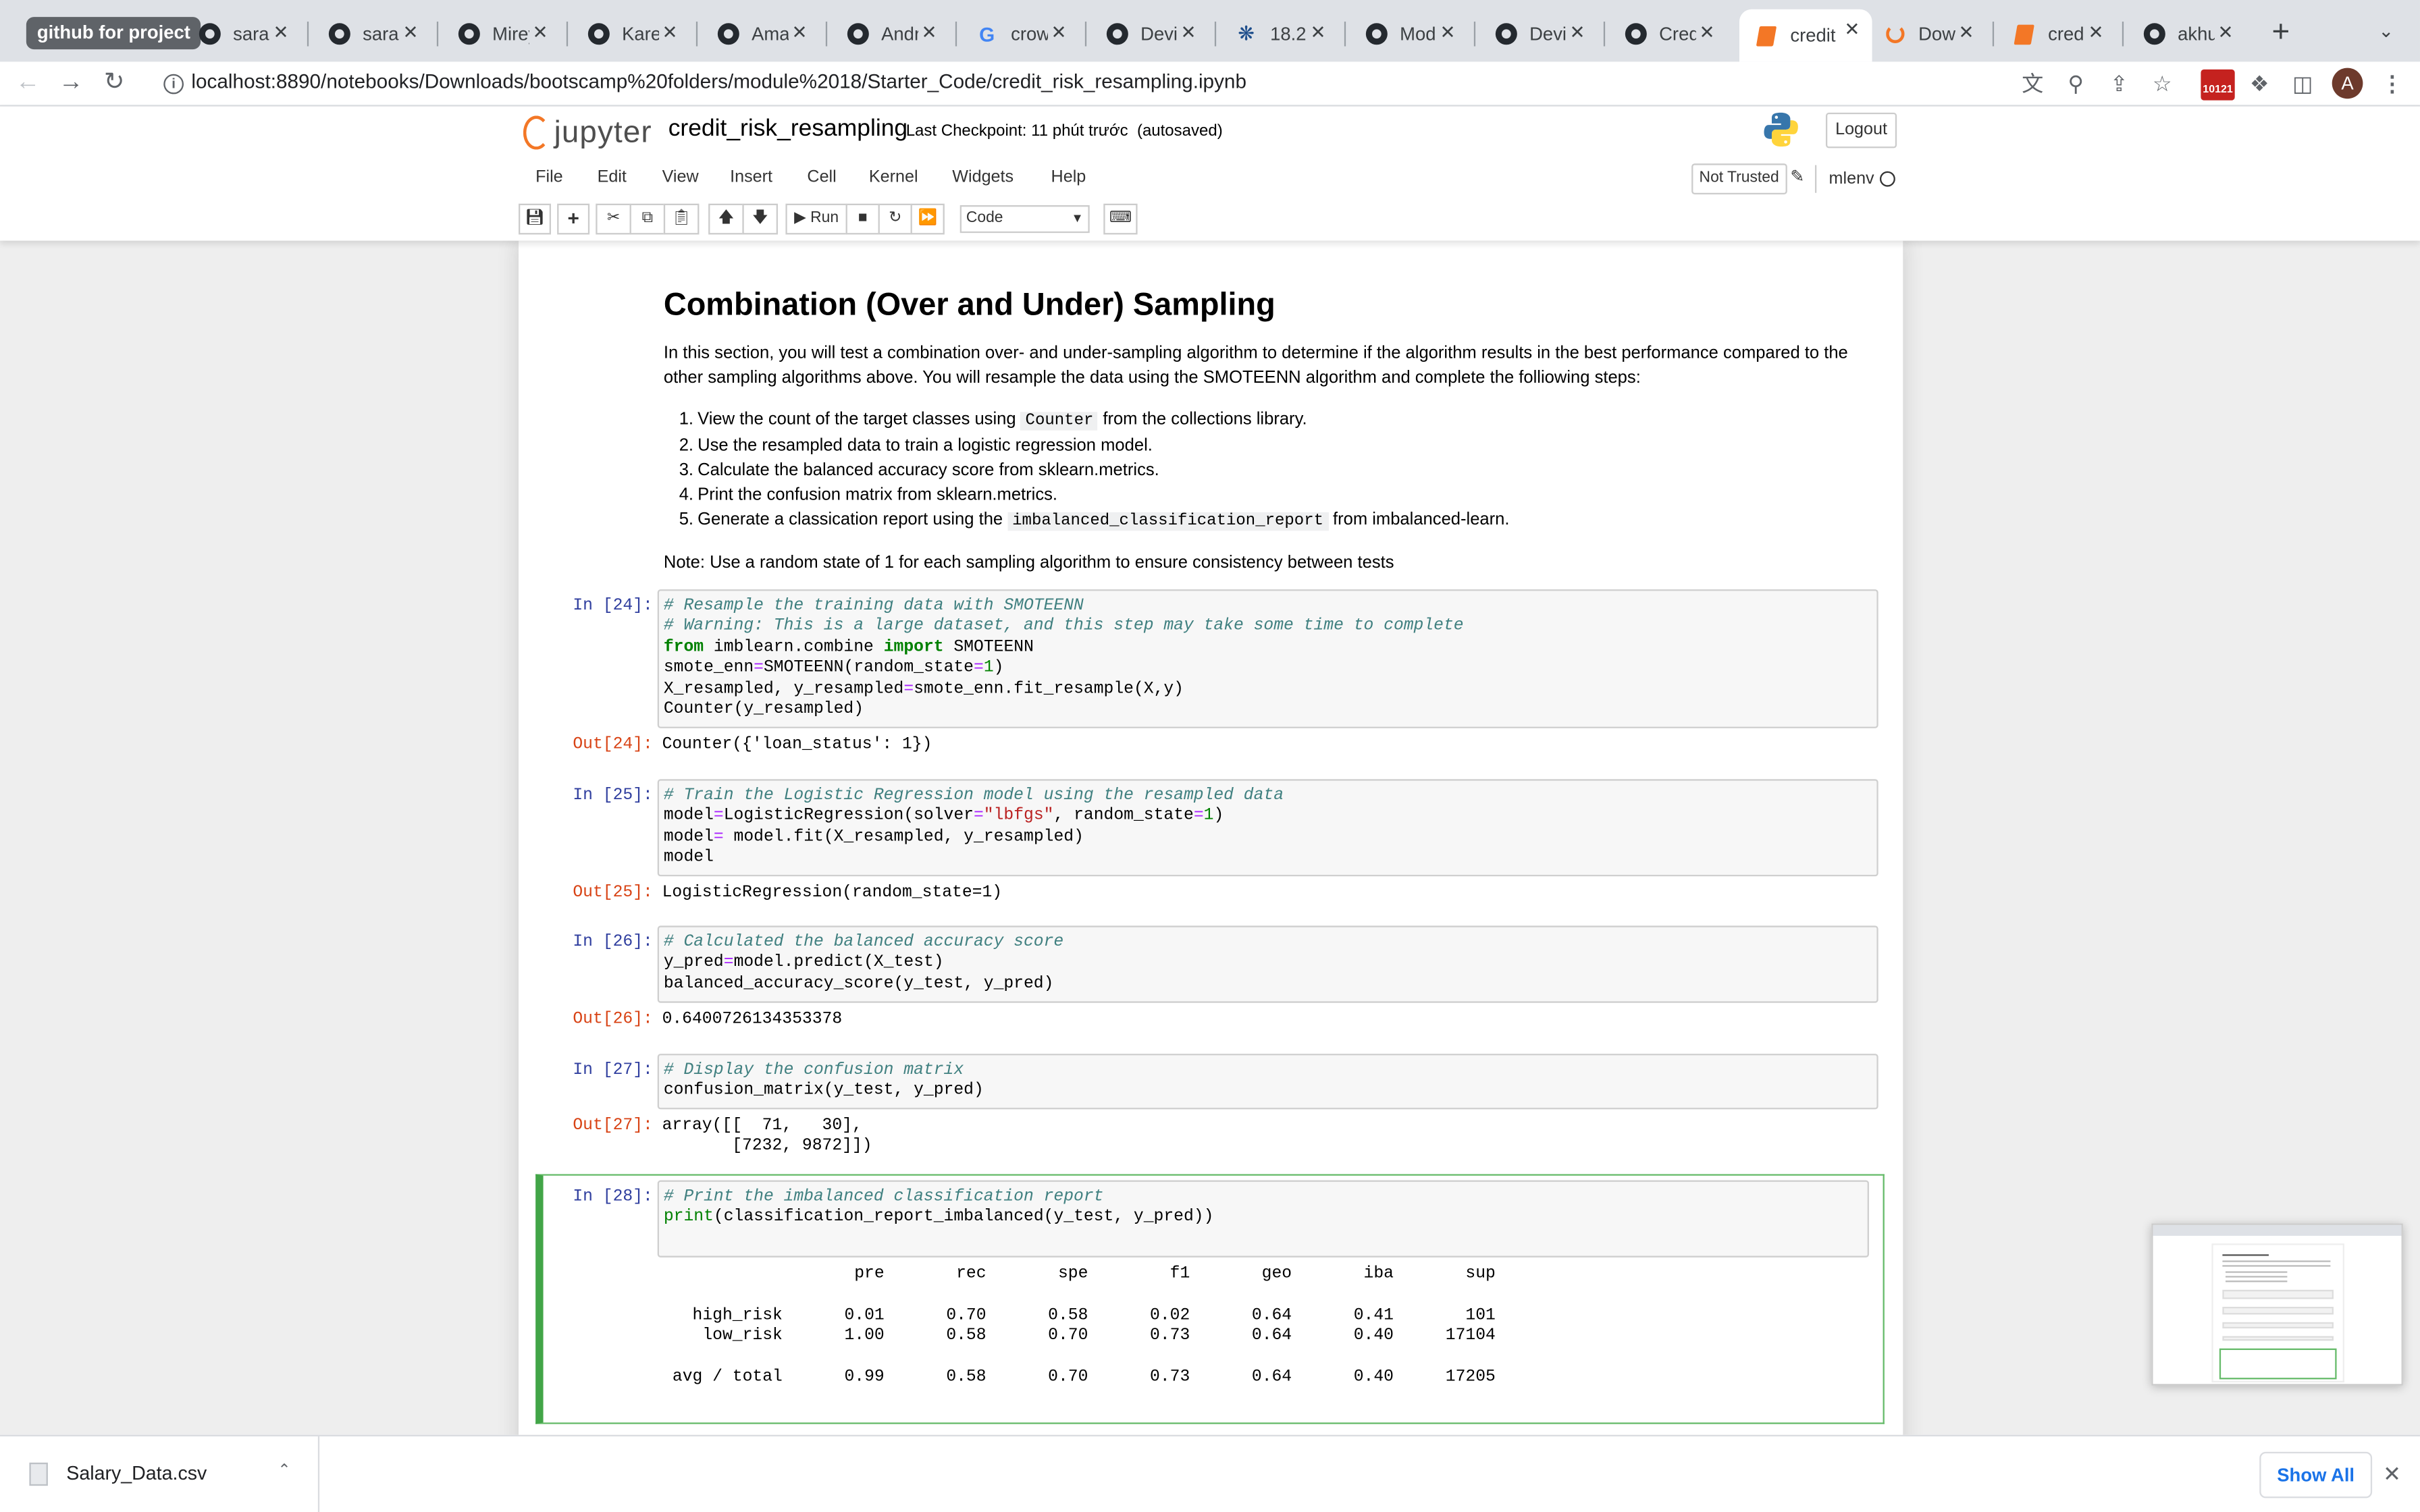 The image size is (2420, 1512). Describe the element at coordinates (1068, 1377) in the screenshot. I see `report-cell: 0.70` at that location.